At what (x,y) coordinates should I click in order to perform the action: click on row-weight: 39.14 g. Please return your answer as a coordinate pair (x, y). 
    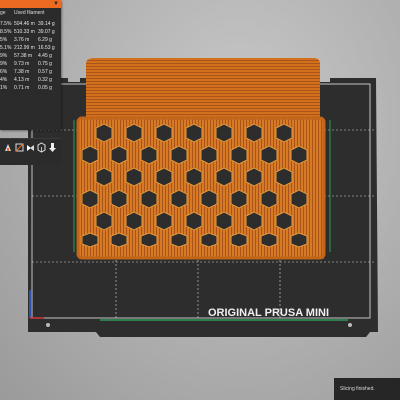
    Looking at the image, I should click on (46, 24).